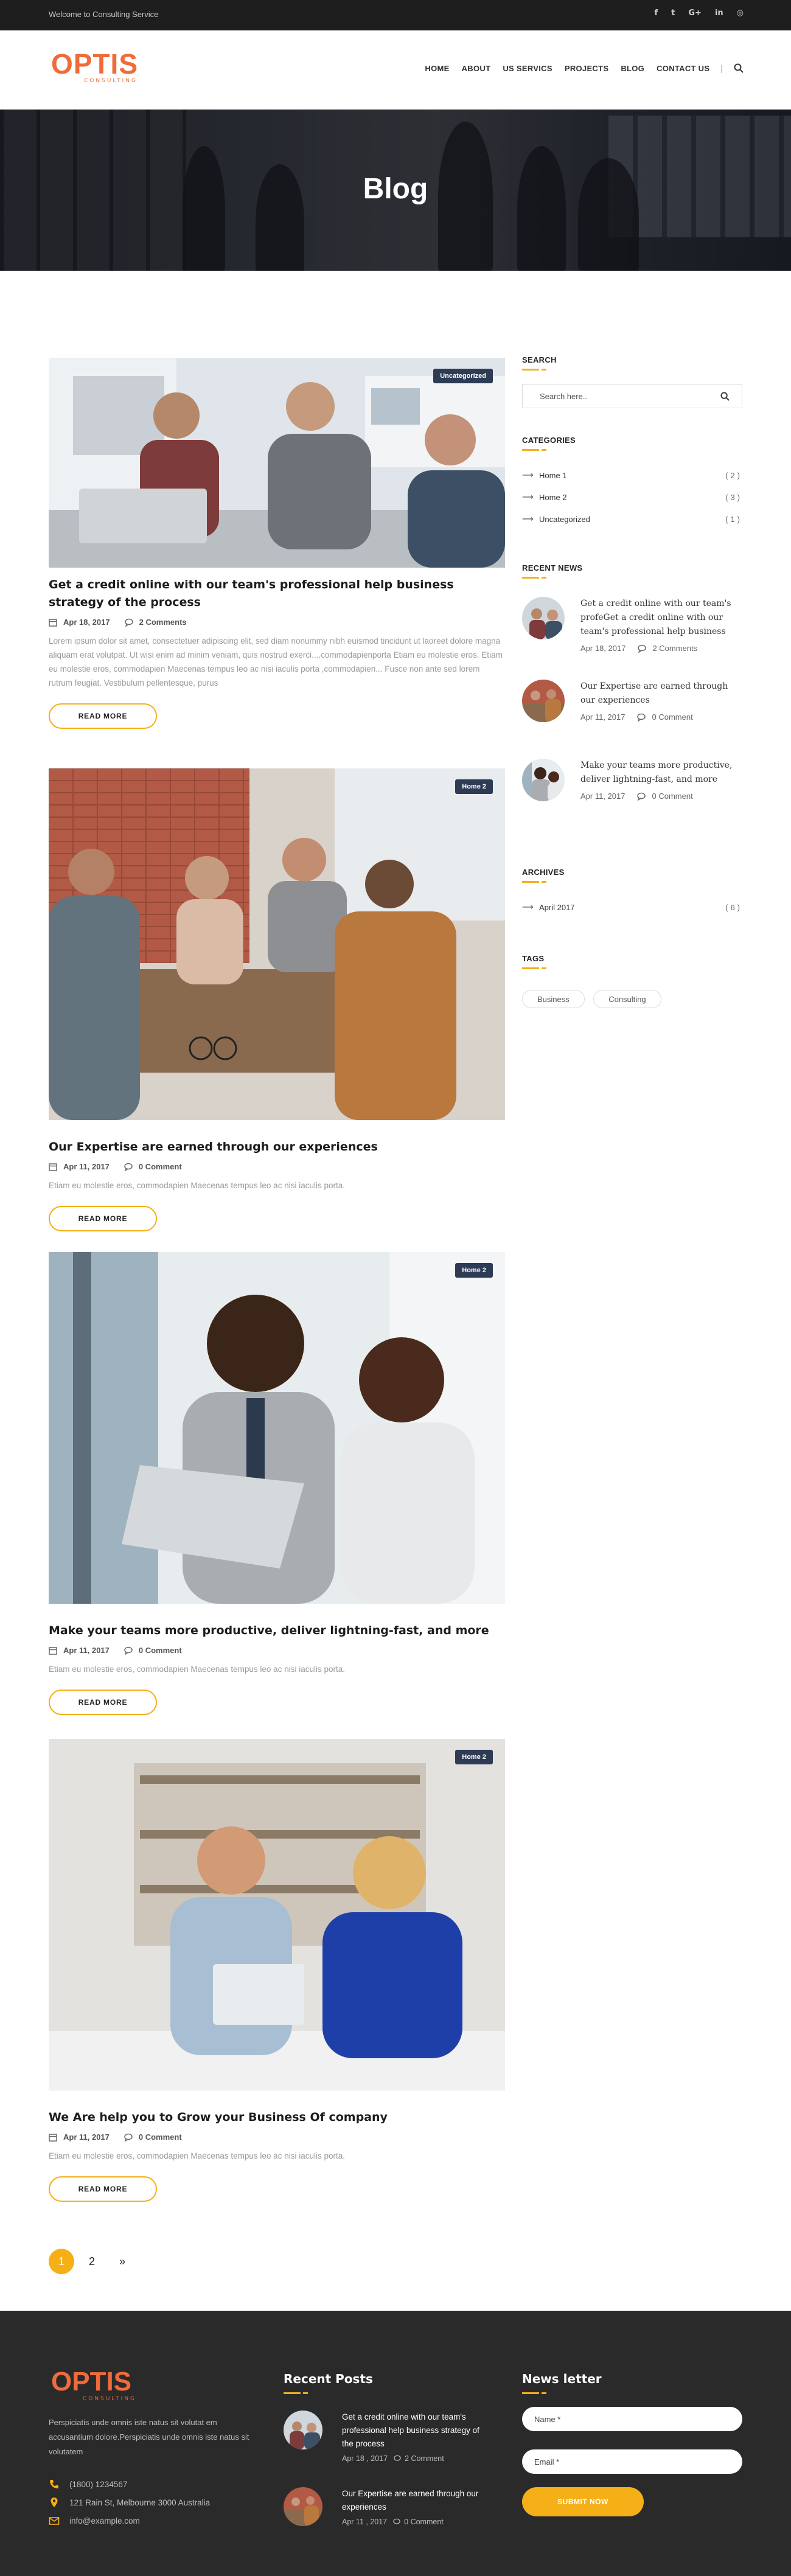 Image resolution: width=791 pixels, height=2576 pixels. I want to click on page-2-button: 2, so click(92, 2261).